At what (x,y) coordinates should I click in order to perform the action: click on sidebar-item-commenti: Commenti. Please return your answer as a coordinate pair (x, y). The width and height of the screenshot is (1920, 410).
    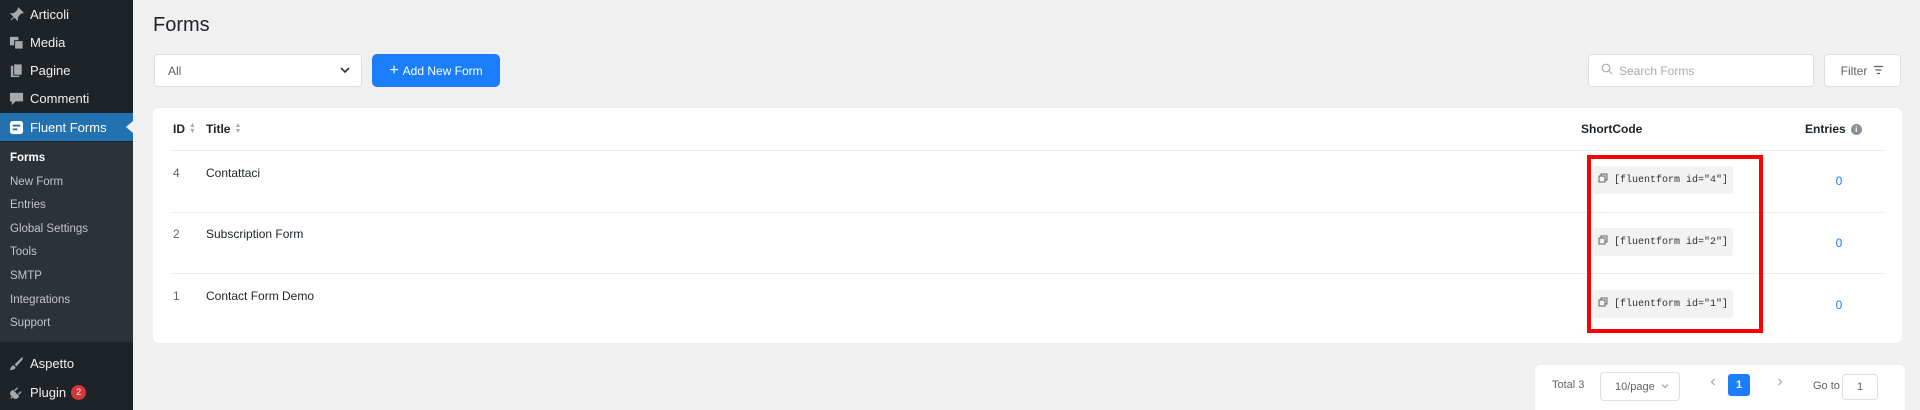
    Looking at the image, I should click on (66, 98).